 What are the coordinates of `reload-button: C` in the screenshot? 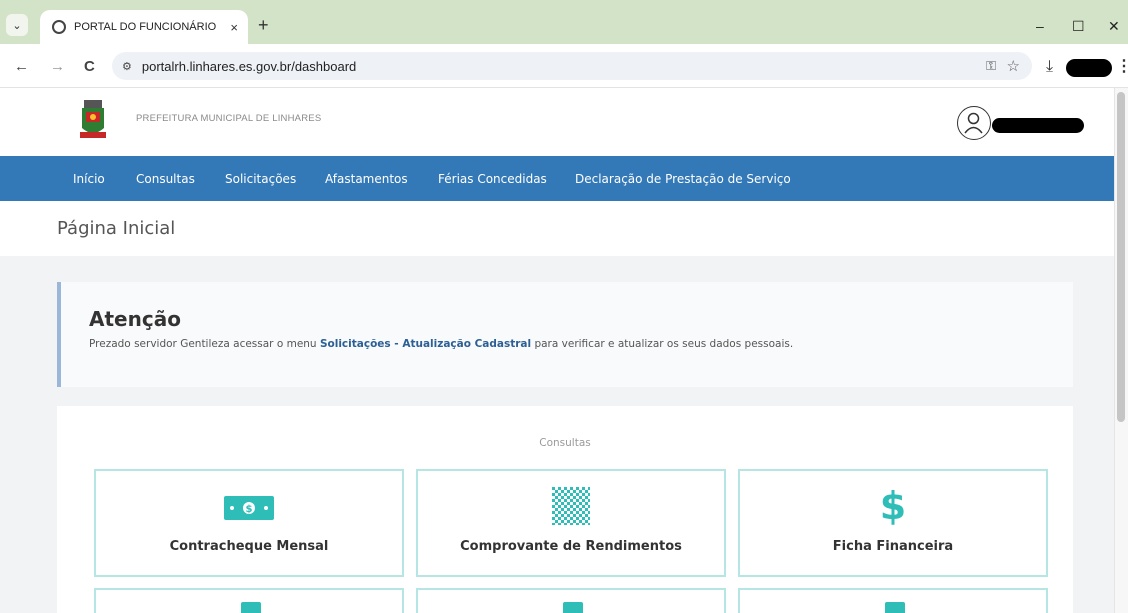 It's located at (89, 66).